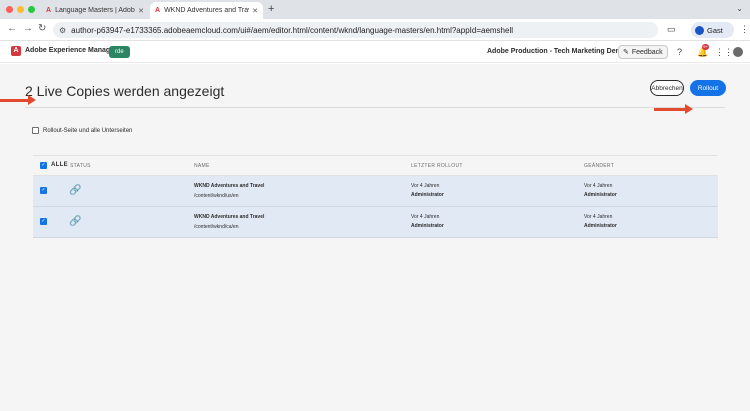 This screenshot has height=411, width=750. I want to click on select-all-label: ALLE, so click(59, 165).